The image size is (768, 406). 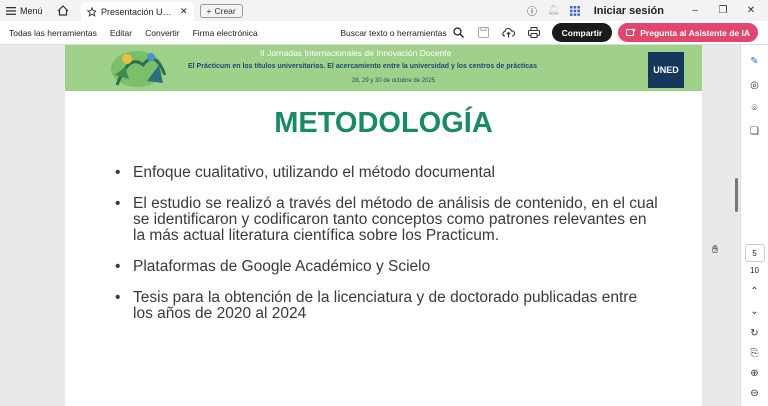 I want to click on maximize-icon: ❐, so click(x=723, y=10).